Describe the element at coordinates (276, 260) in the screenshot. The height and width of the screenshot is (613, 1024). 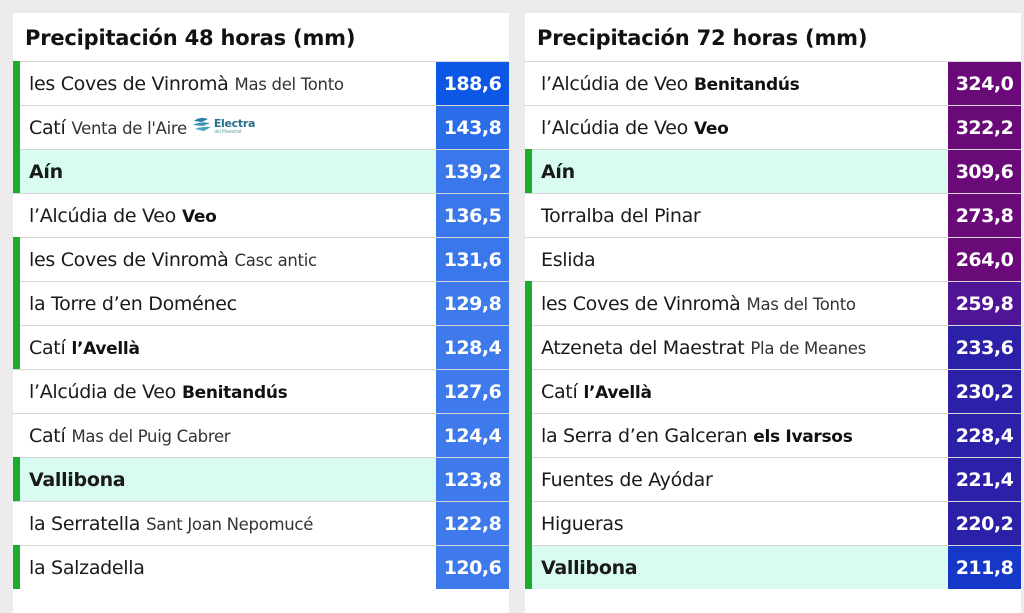
I see `station-name: Casc antic` at that location.